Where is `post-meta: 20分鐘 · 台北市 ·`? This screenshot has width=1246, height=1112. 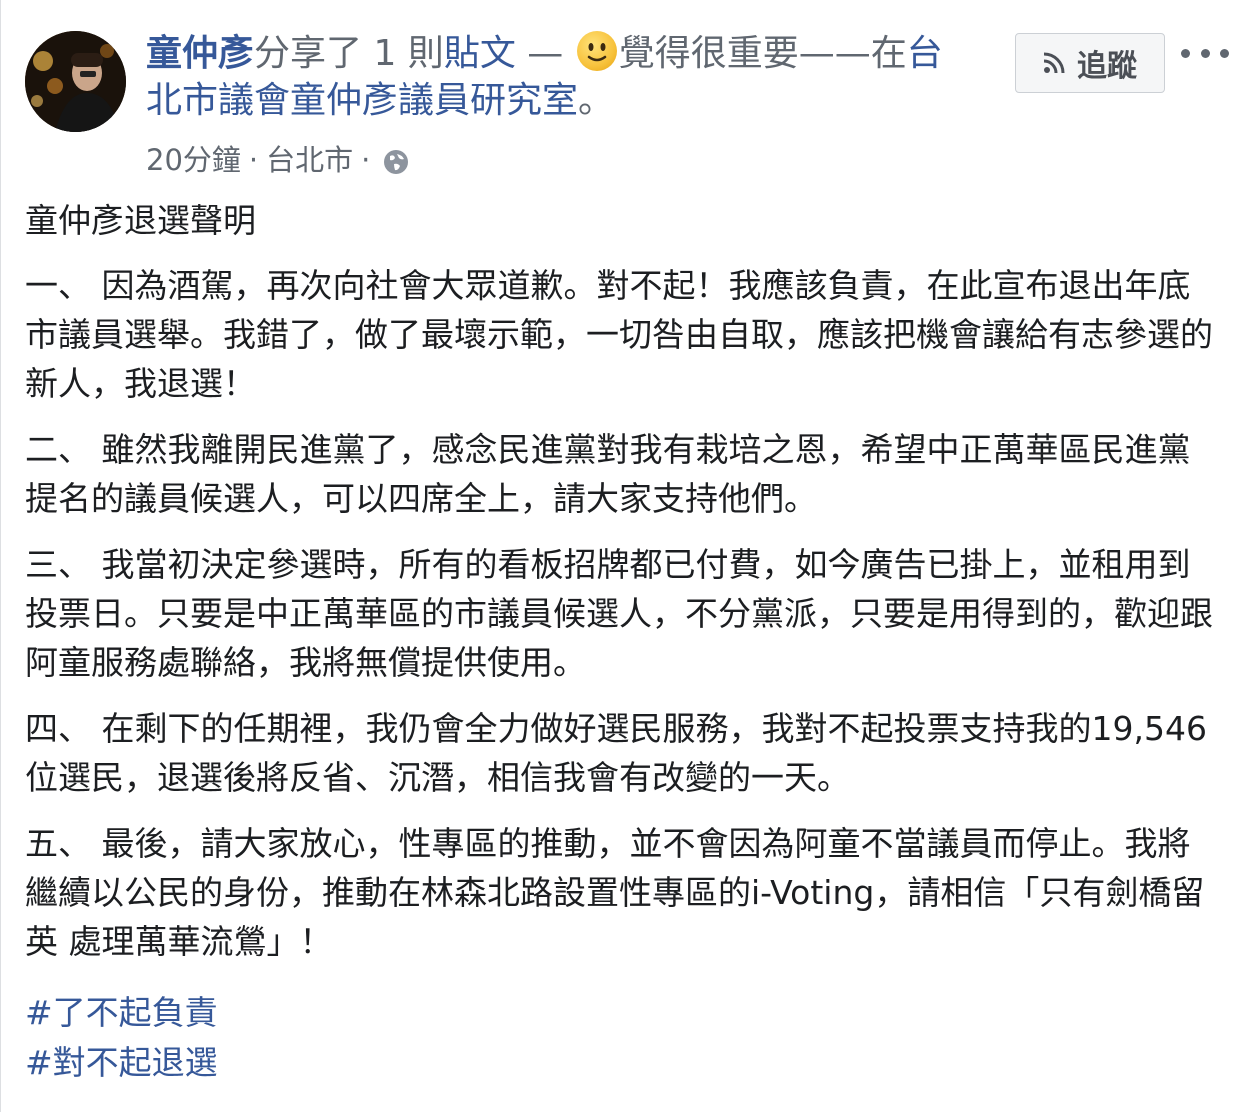 post-meta: 20分鐘 · 台北市 · is located at coordinates (278, 160).